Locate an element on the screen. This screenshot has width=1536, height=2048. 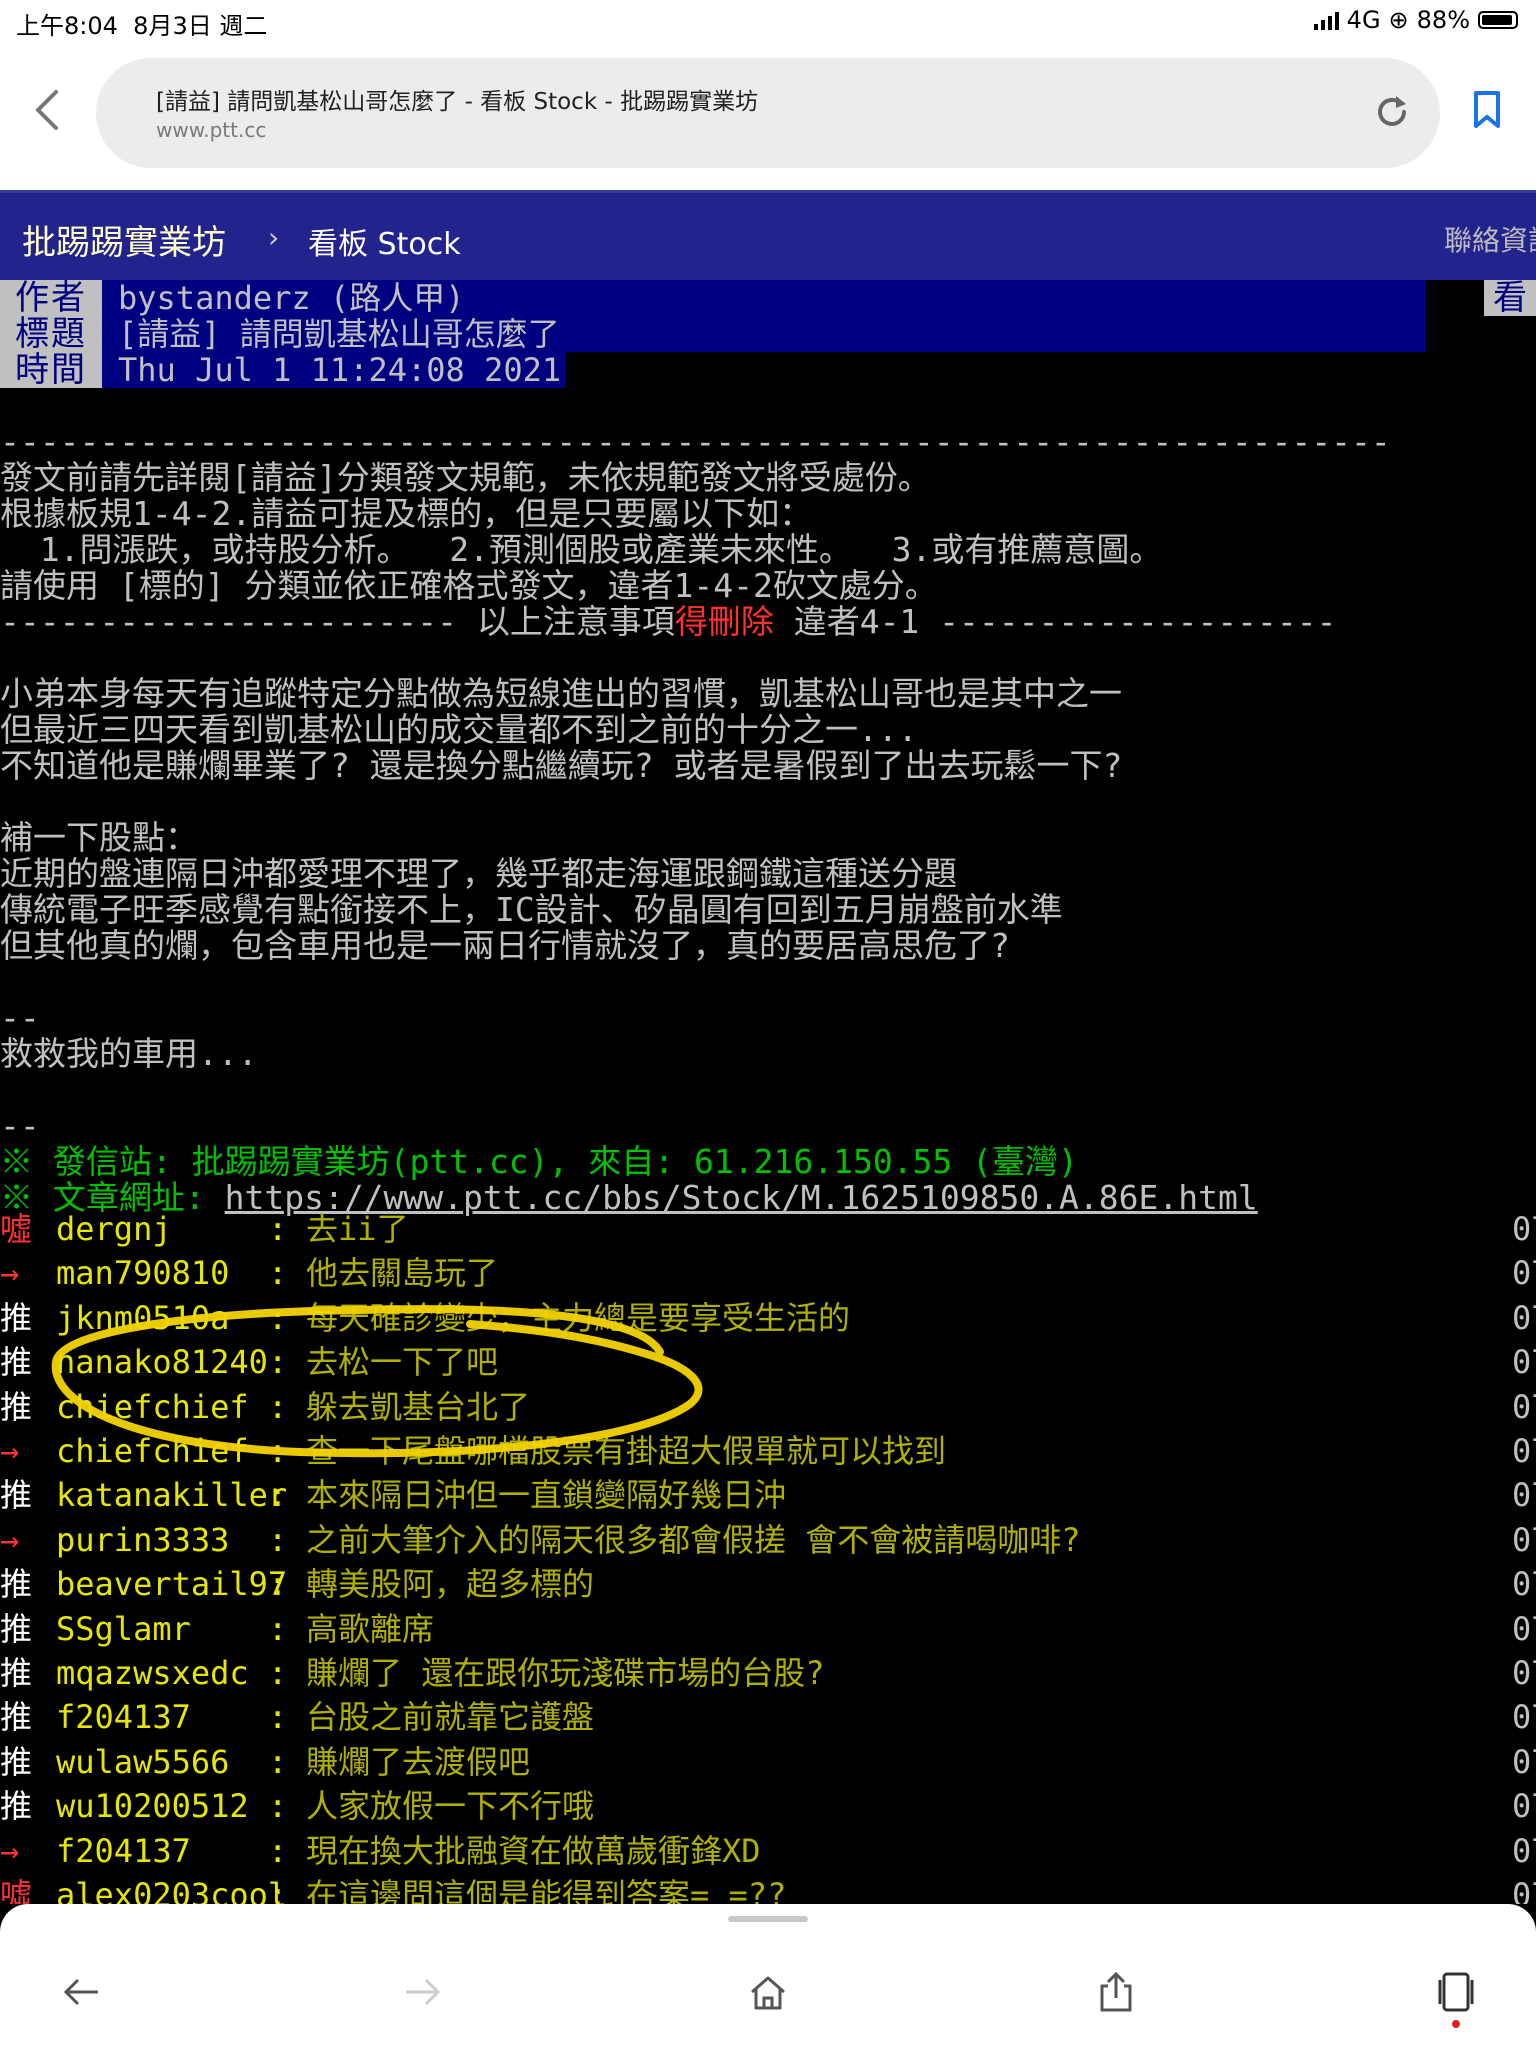
time-label: 時間 is located at coordinates (51, 370).